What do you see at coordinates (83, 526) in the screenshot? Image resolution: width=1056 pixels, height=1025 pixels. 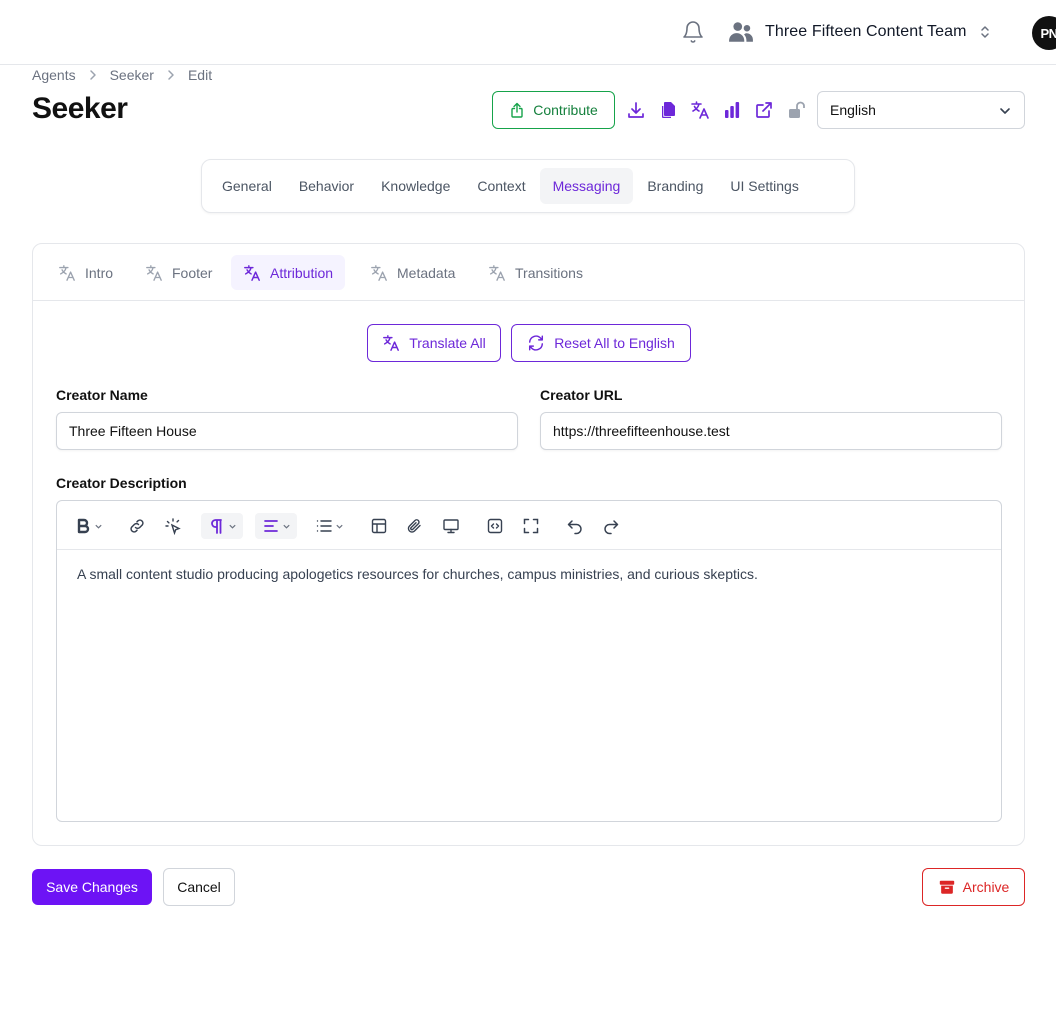 I see `bold-icon` at bounding box center [83, 526].